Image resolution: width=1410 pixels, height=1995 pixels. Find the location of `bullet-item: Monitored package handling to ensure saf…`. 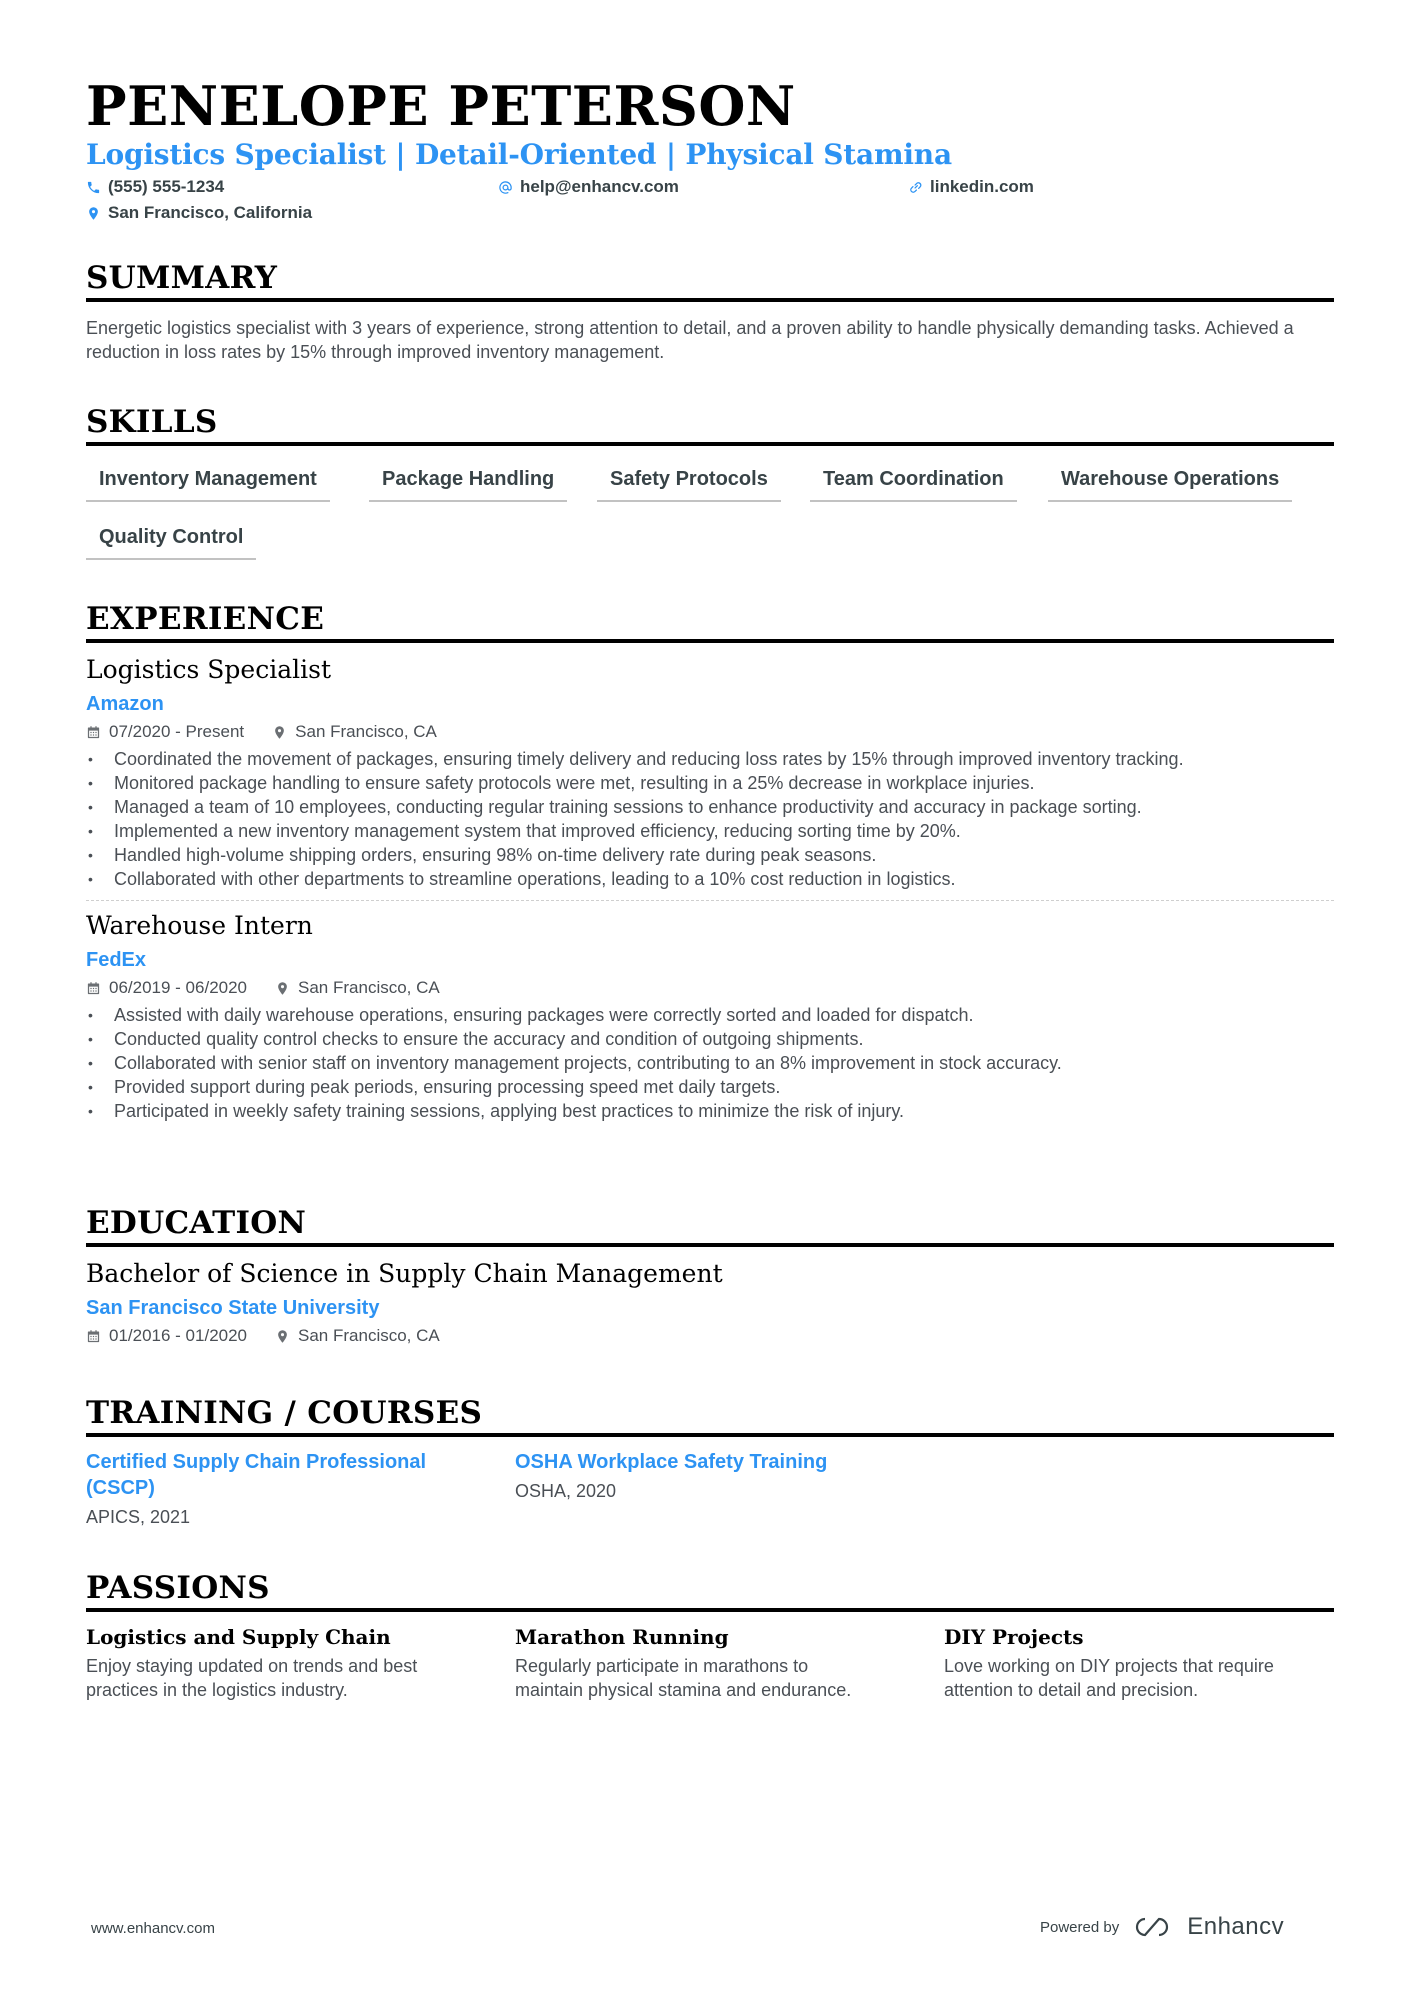

bullet-item: Monitored package handling to ensure saf… is located at coordinates (696, 783).